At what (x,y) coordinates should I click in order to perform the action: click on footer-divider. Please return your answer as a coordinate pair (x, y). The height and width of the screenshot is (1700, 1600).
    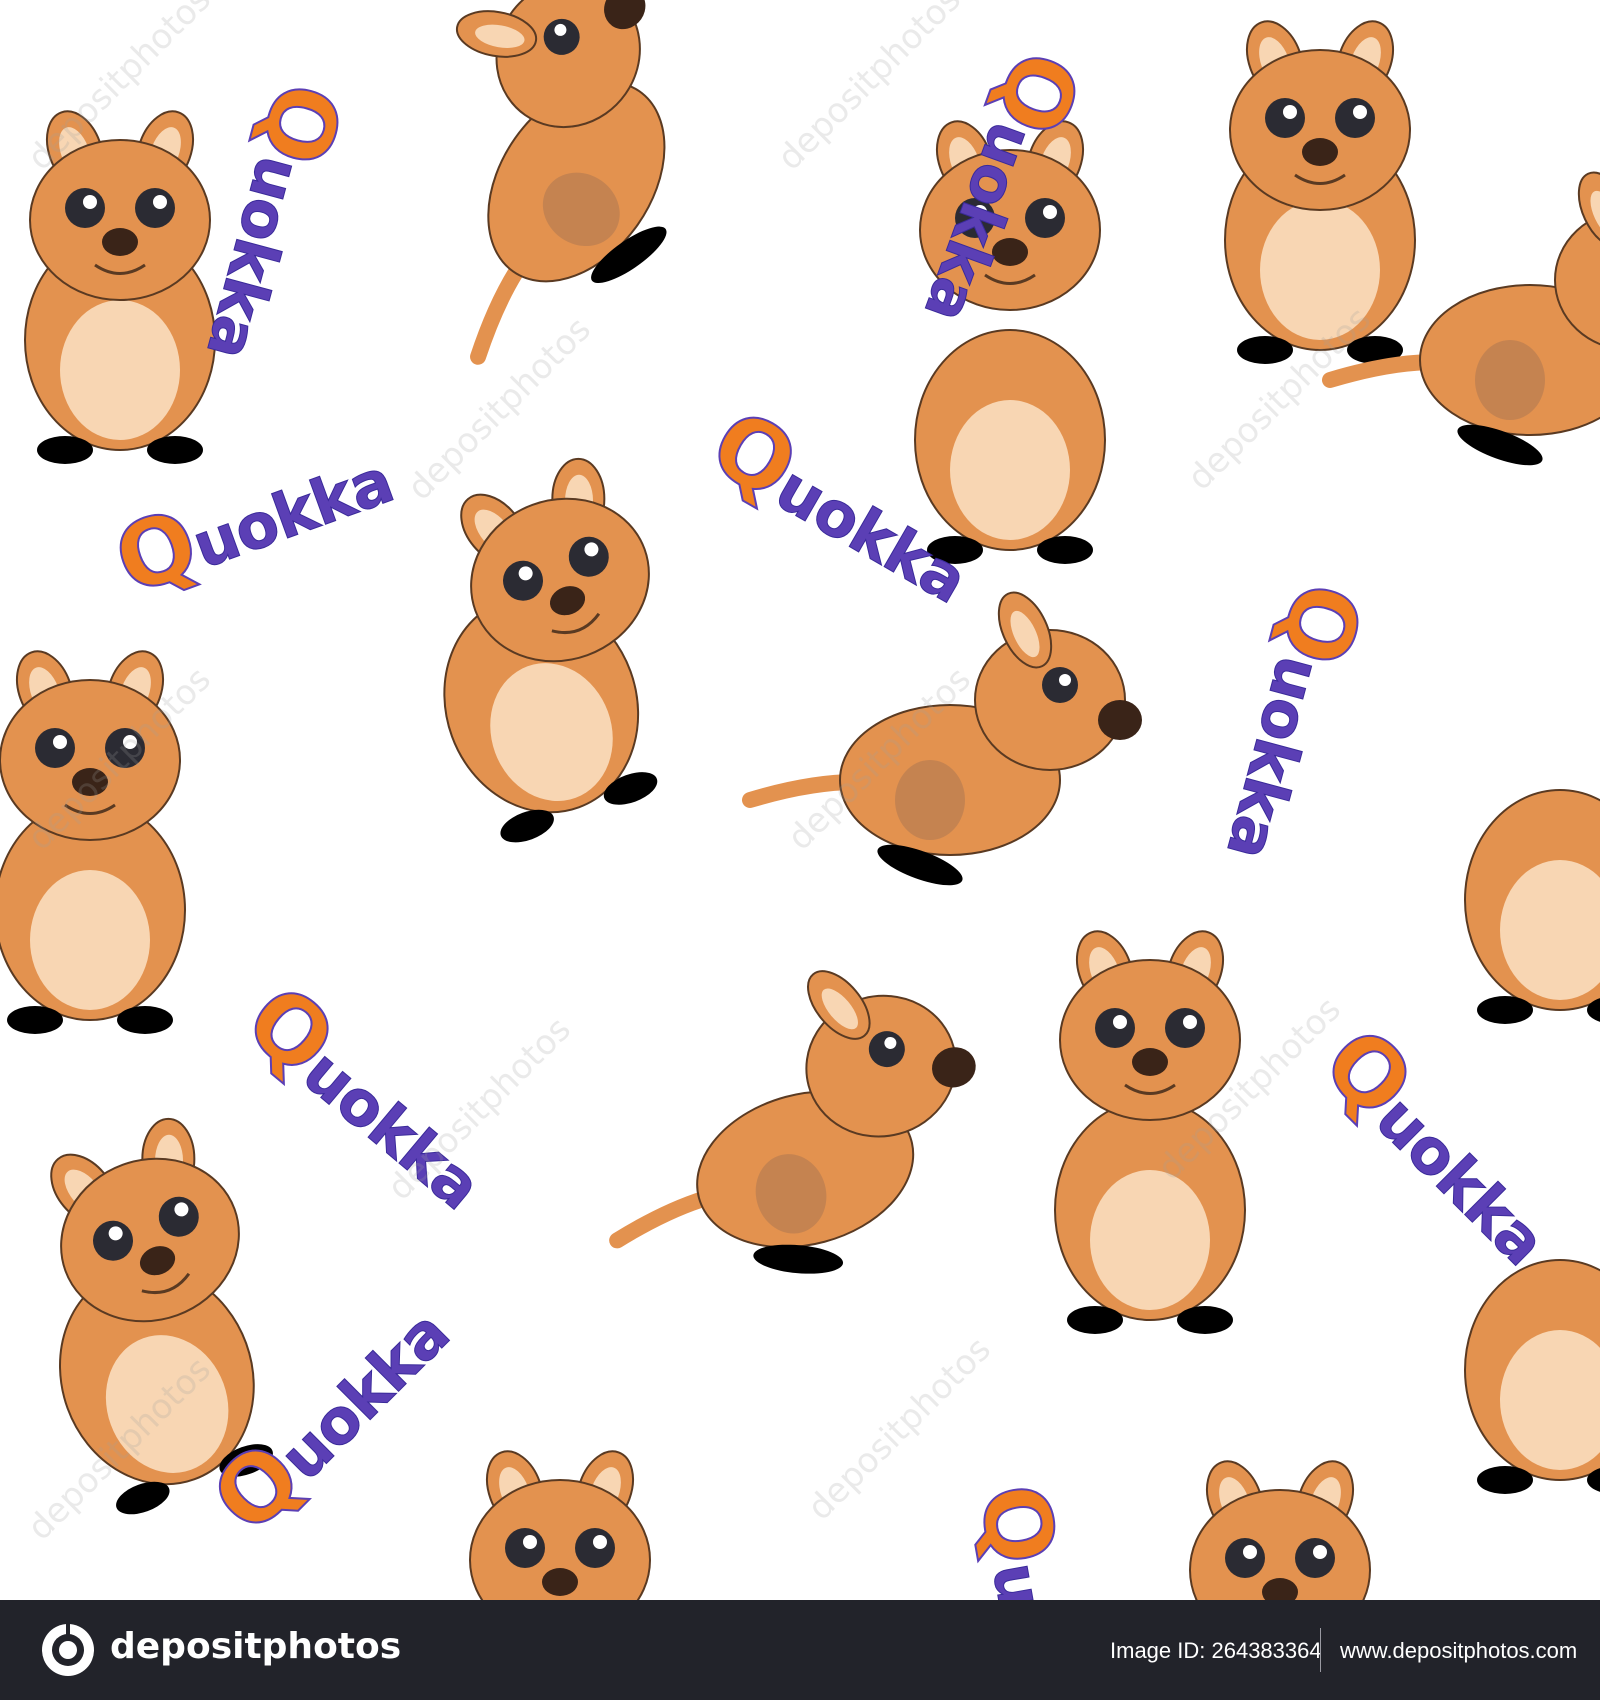
    Looking at the image, I should click on (1320, 1650).